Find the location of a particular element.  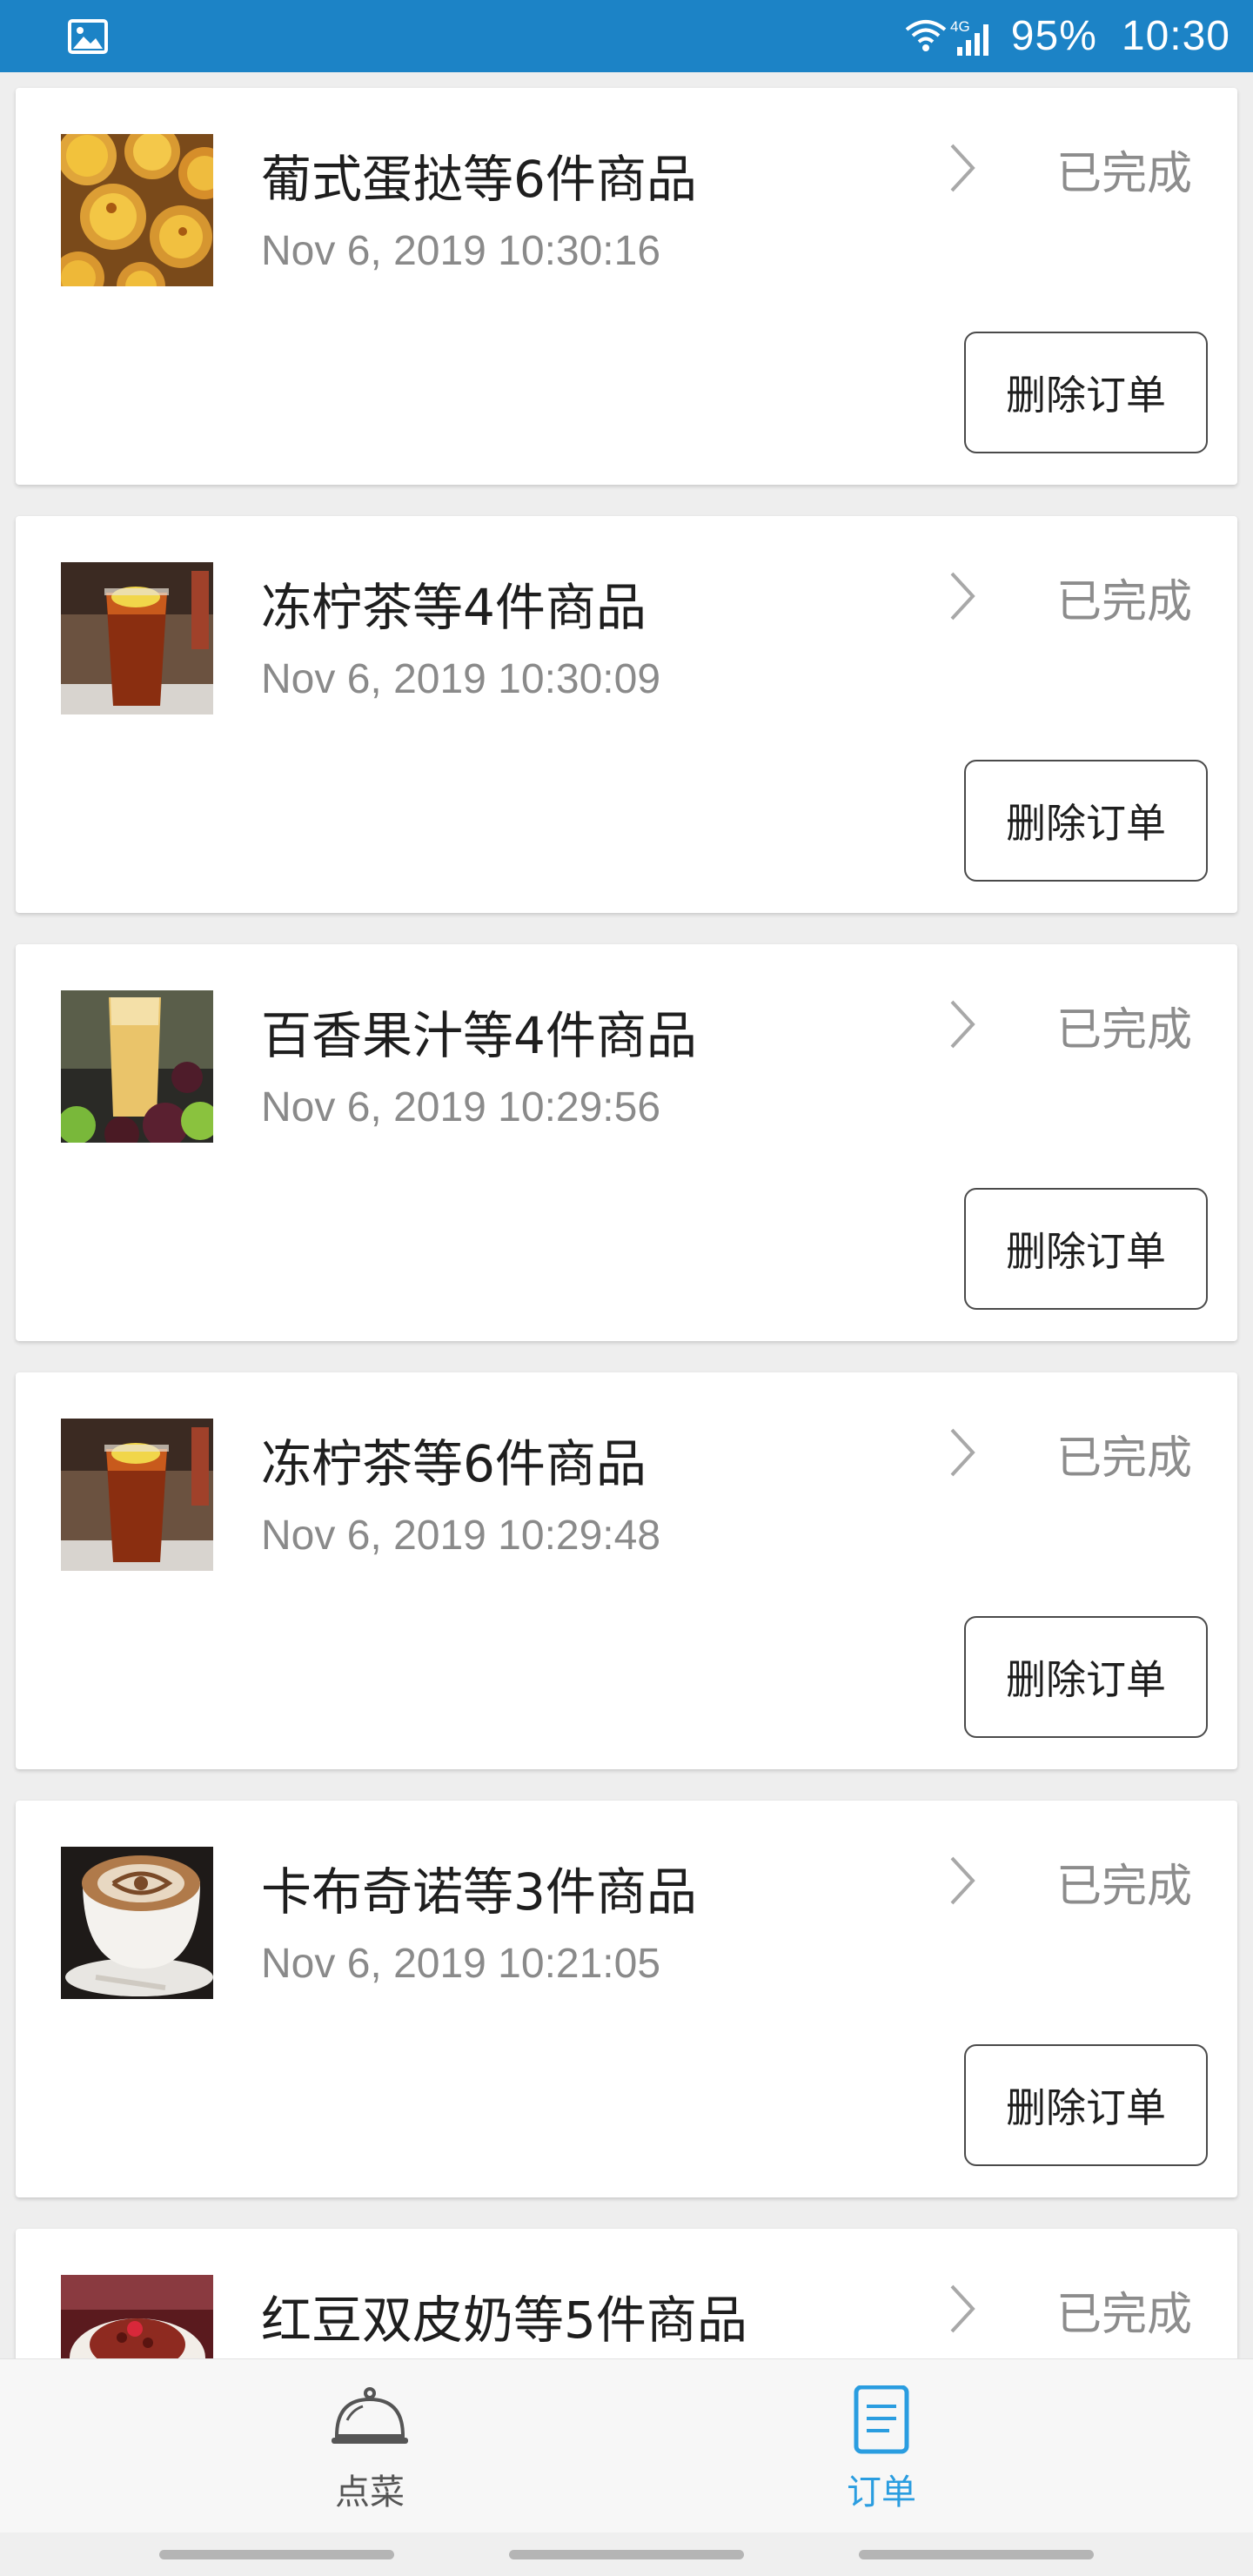

document-icon is located at coordinates (881, 2419).